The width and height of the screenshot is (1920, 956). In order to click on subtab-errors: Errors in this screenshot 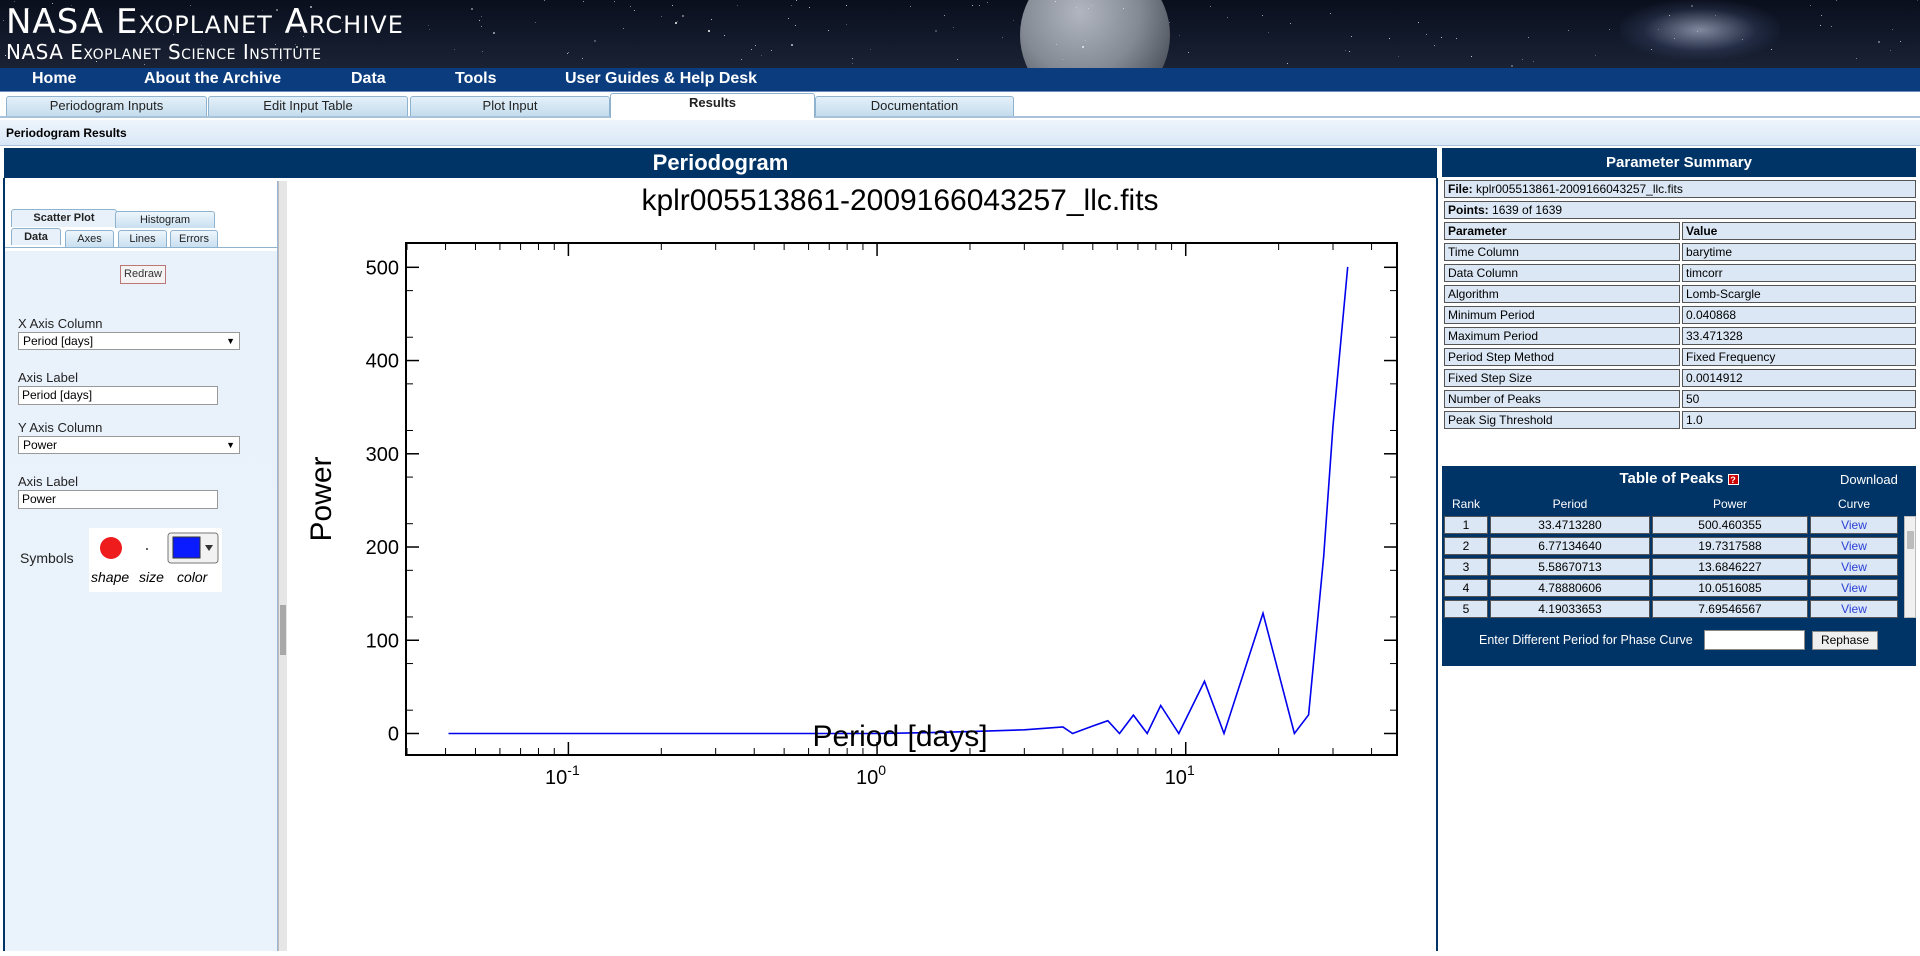, I will do `click(194, 238)`.